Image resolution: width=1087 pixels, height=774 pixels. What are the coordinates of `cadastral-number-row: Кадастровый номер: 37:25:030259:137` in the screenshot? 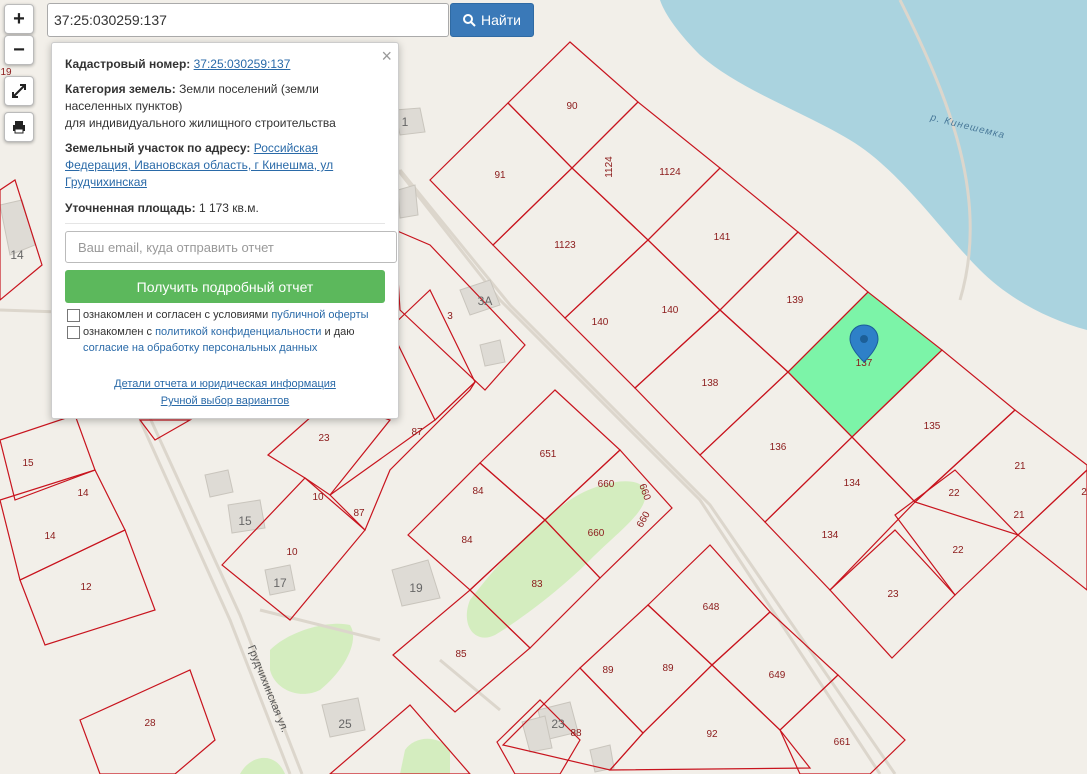 It's located at (225, 64).